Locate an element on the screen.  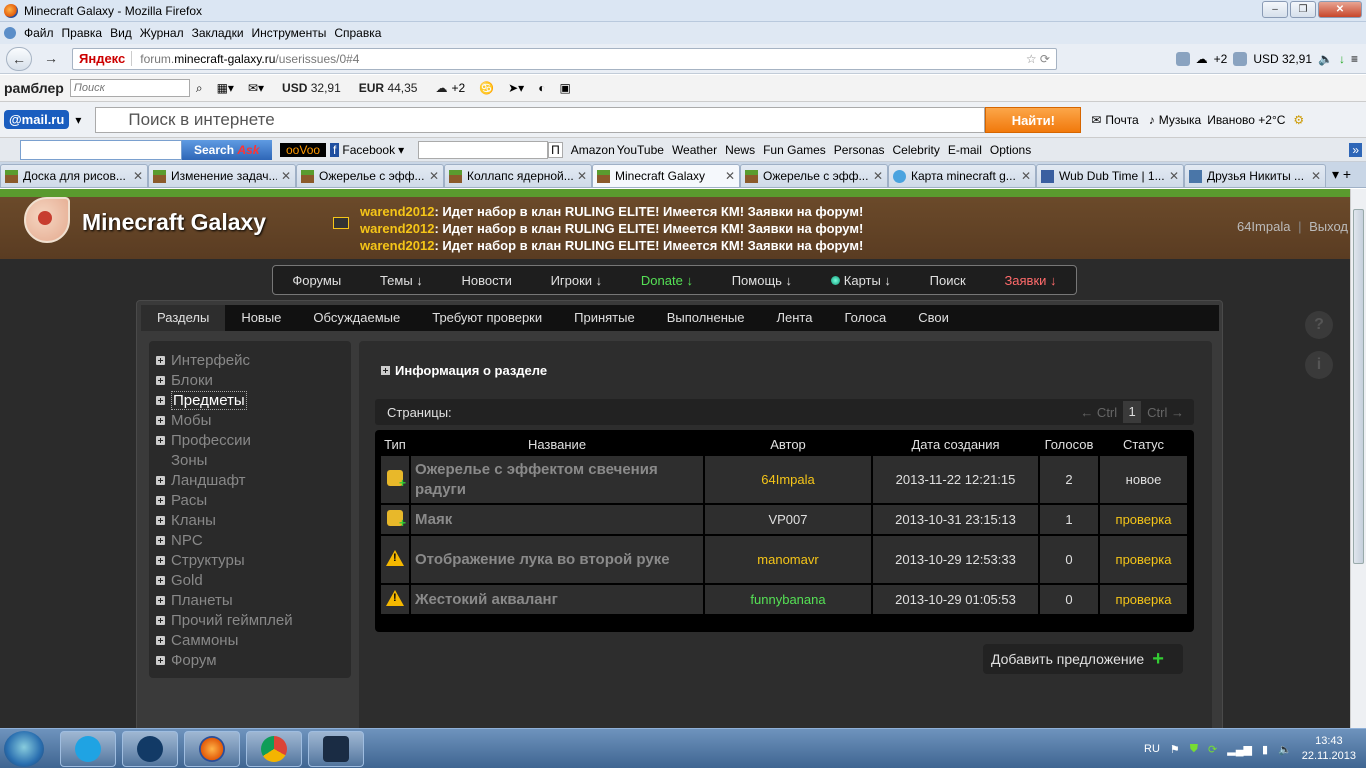
shield-icon: ⛊ is located at coordinates (1194, 749).